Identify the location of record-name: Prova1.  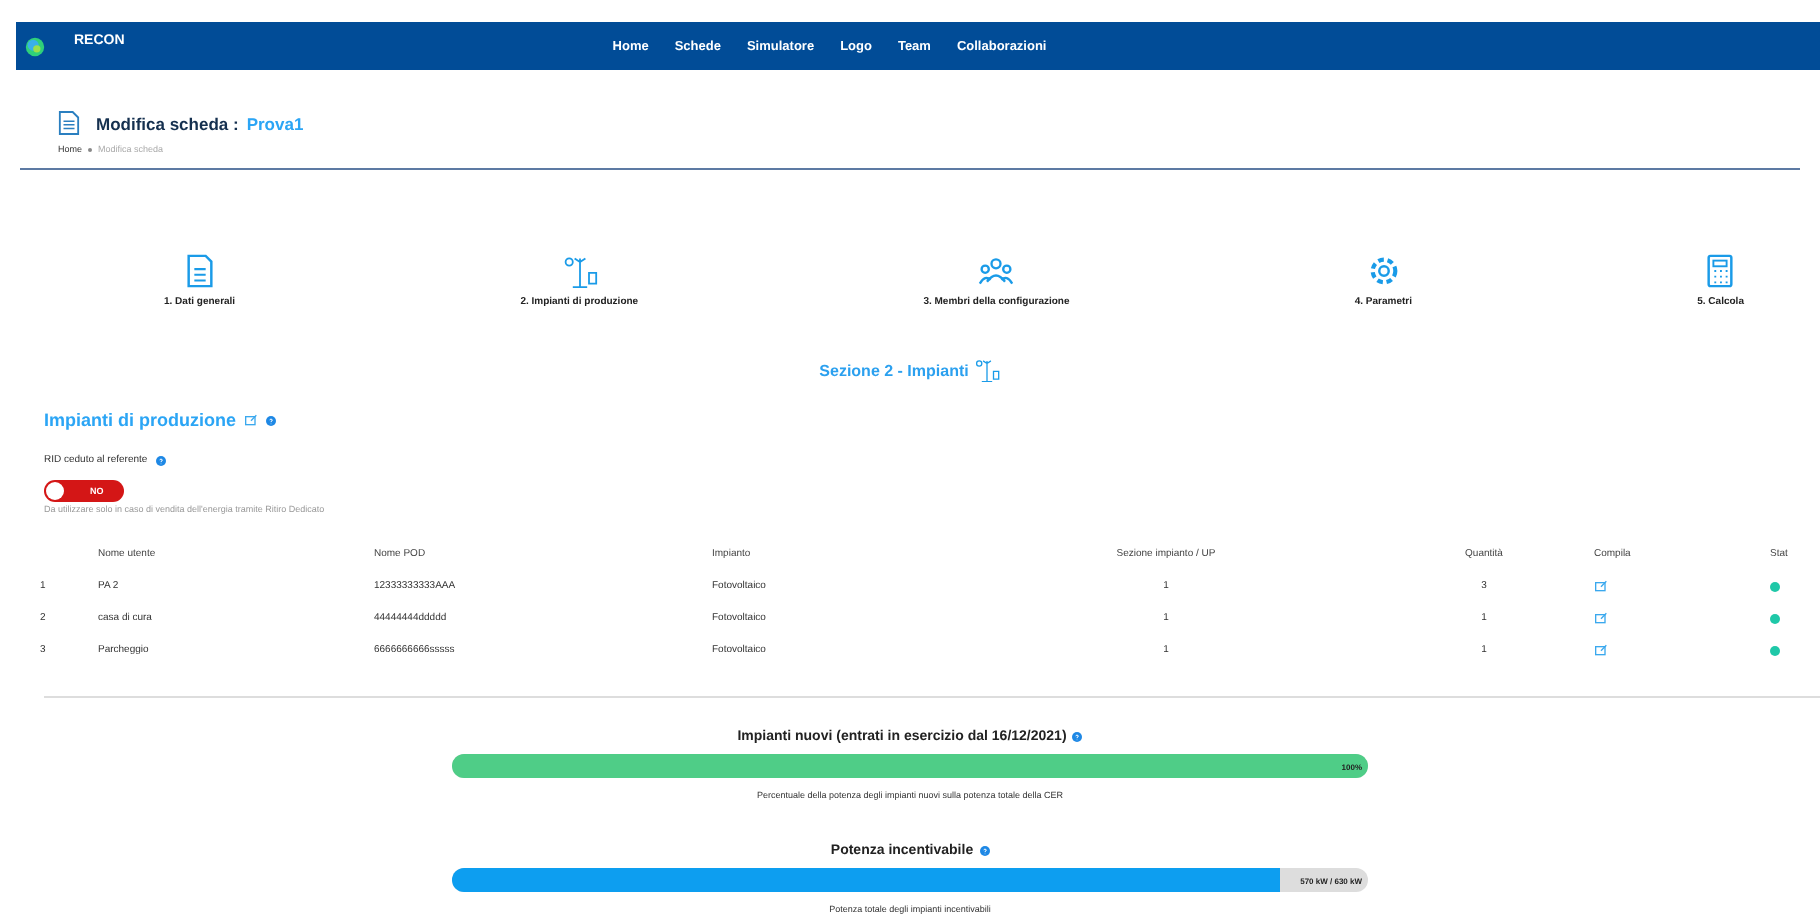
(275, 123).